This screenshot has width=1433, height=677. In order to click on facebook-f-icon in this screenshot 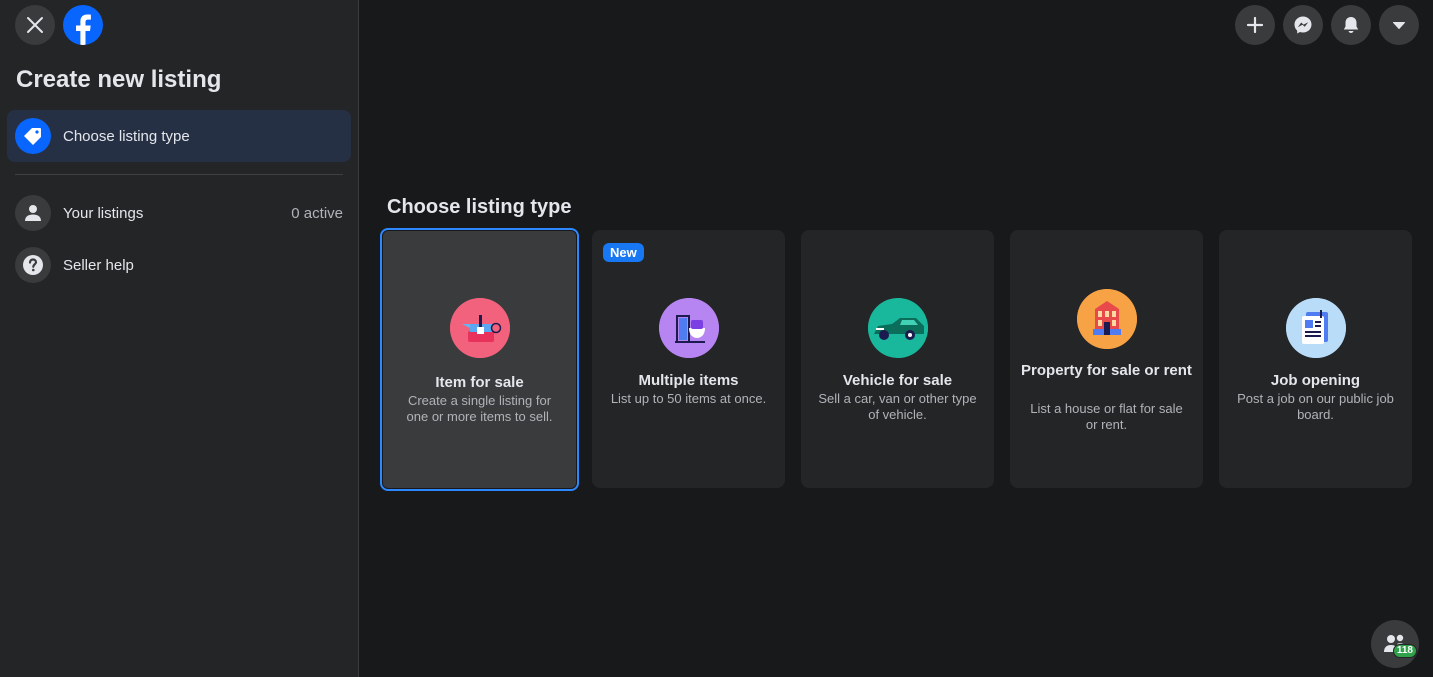, I will do `click(83, 29)`.